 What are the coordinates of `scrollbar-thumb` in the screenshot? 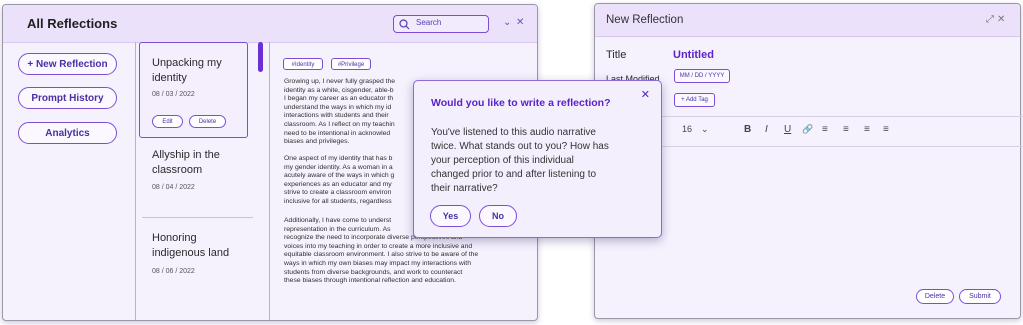 It's located at (260, 57).